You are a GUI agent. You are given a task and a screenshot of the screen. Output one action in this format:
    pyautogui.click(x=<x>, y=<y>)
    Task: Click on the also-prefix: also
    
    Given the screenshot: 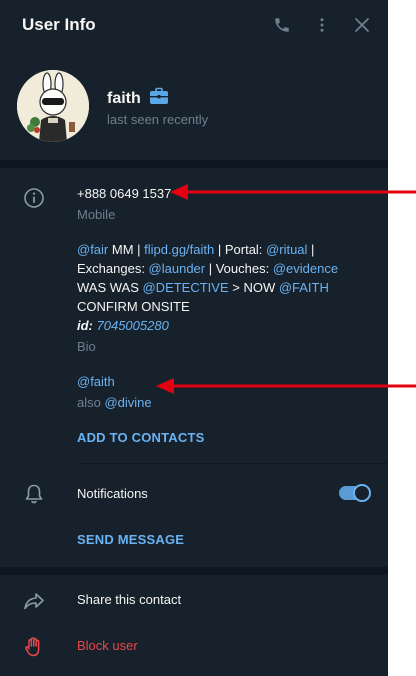 What is the action you would take?
    pyautogui.click(x=91, y=402)
    